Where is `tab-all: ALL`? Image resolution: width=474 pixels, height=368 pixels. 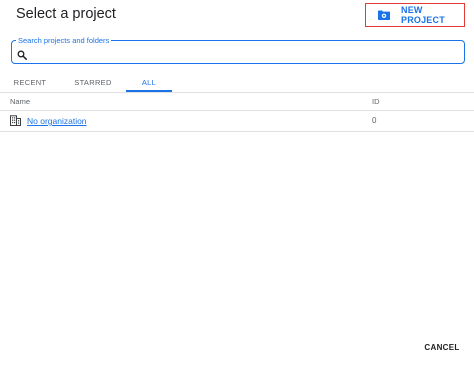
tab-all: ALL is located at coordinates (149, 82).